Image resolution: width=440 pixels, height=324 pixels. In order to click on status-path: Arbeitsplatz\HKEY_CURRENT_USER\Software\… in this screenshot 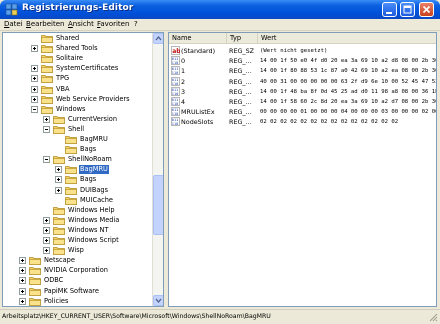, I will do `click(136, 316)`.